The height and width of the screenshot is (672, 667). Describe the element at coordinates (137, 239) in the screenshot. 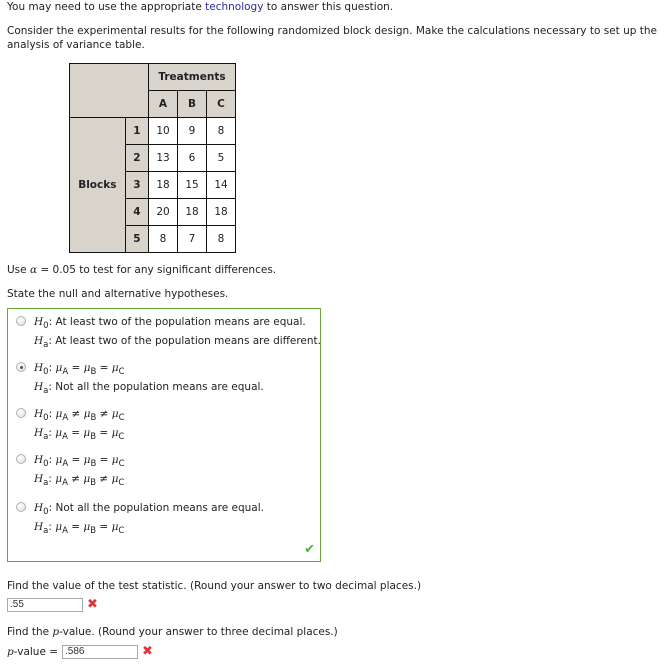

I see `block-number: 5` at that location.